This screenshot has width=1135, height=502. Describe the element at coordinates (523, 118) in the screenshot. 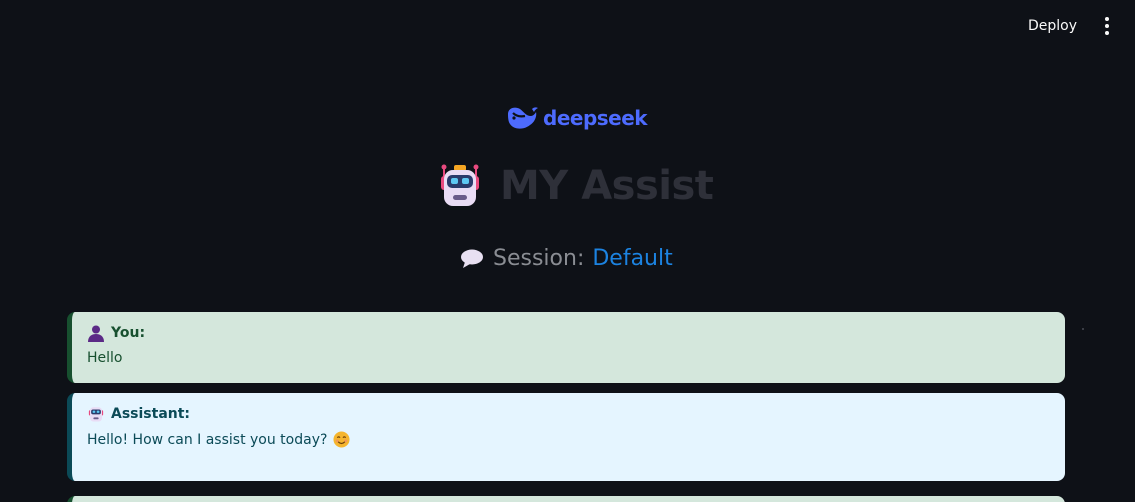

I see `deepseek-whale-icon` at that location.